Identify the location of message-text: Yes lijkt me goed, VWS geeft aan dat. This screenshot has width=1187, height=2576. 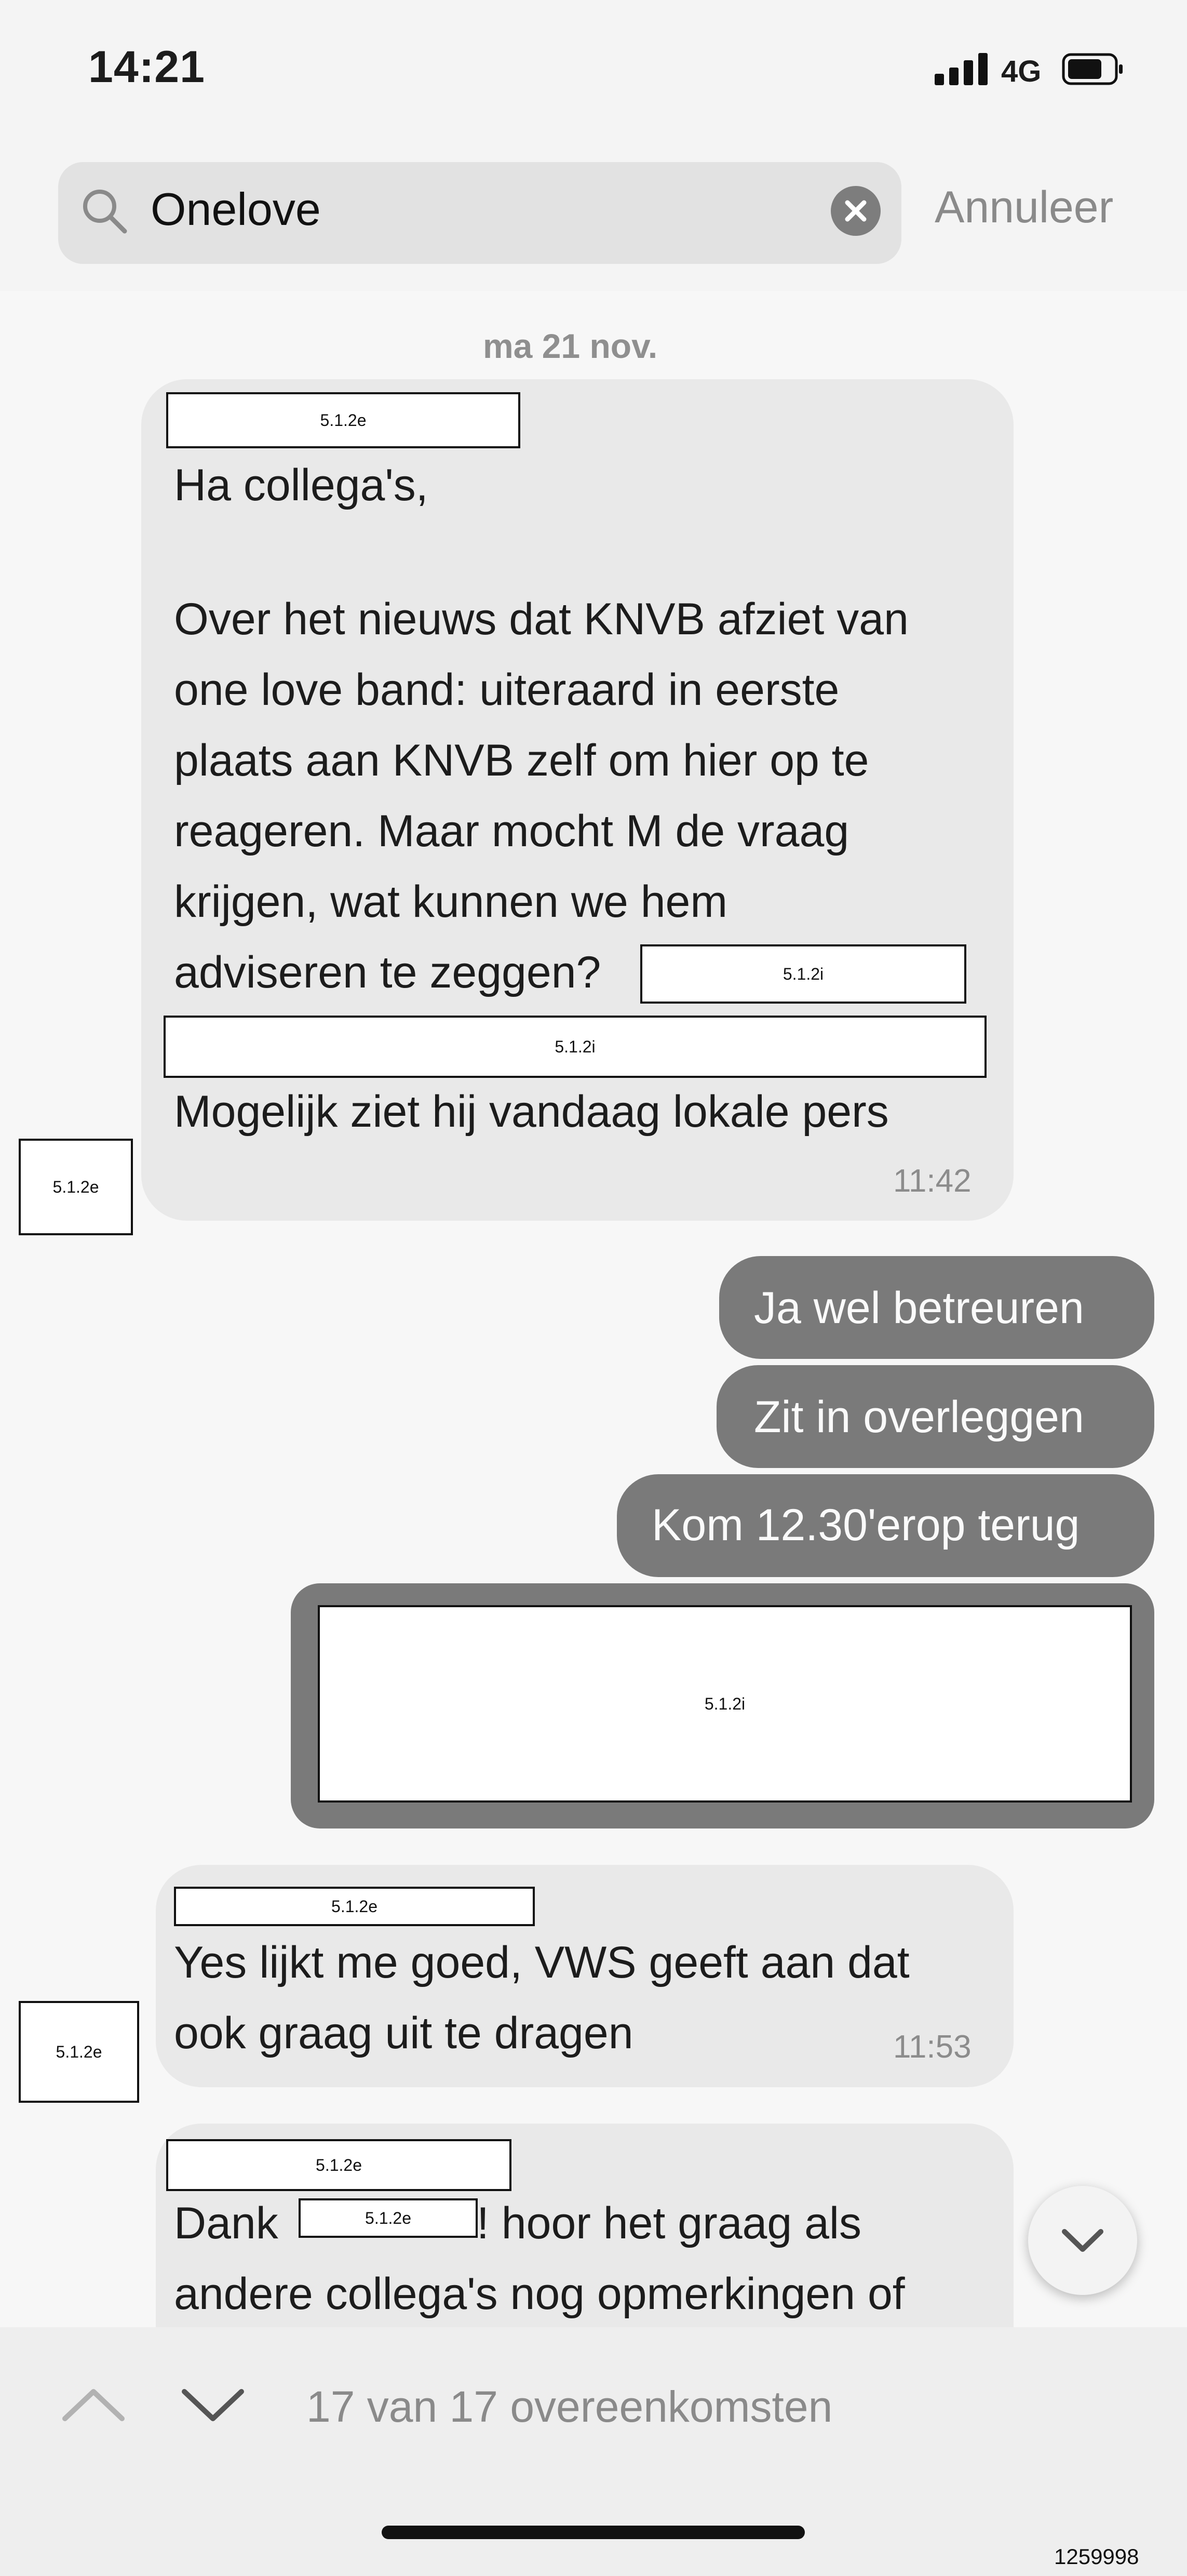
(542, 1962).